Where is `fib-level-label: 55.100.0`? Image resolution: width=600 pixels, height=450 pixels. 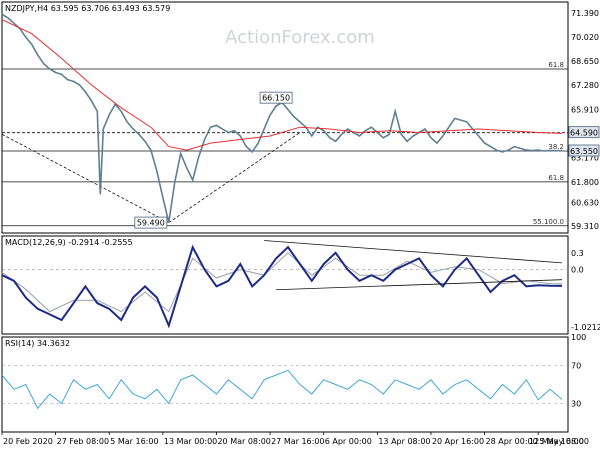
fib-level-label: 55.100.0 is located at coordinates (548, 222).